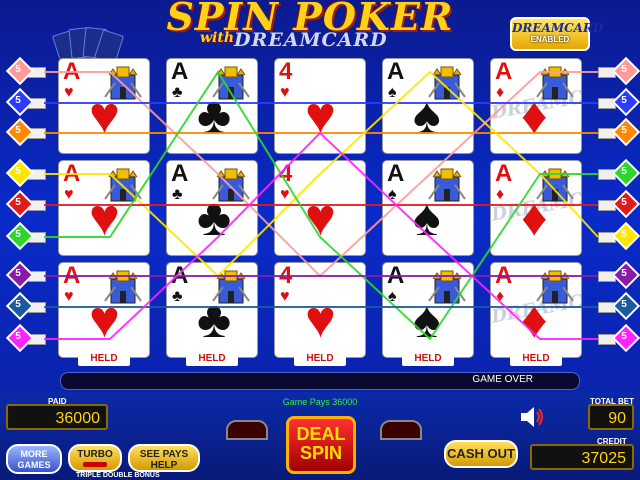 This screenshot has height=480, width=640. I want to click on payline-marker-right-2: 5, so click(619, 102).